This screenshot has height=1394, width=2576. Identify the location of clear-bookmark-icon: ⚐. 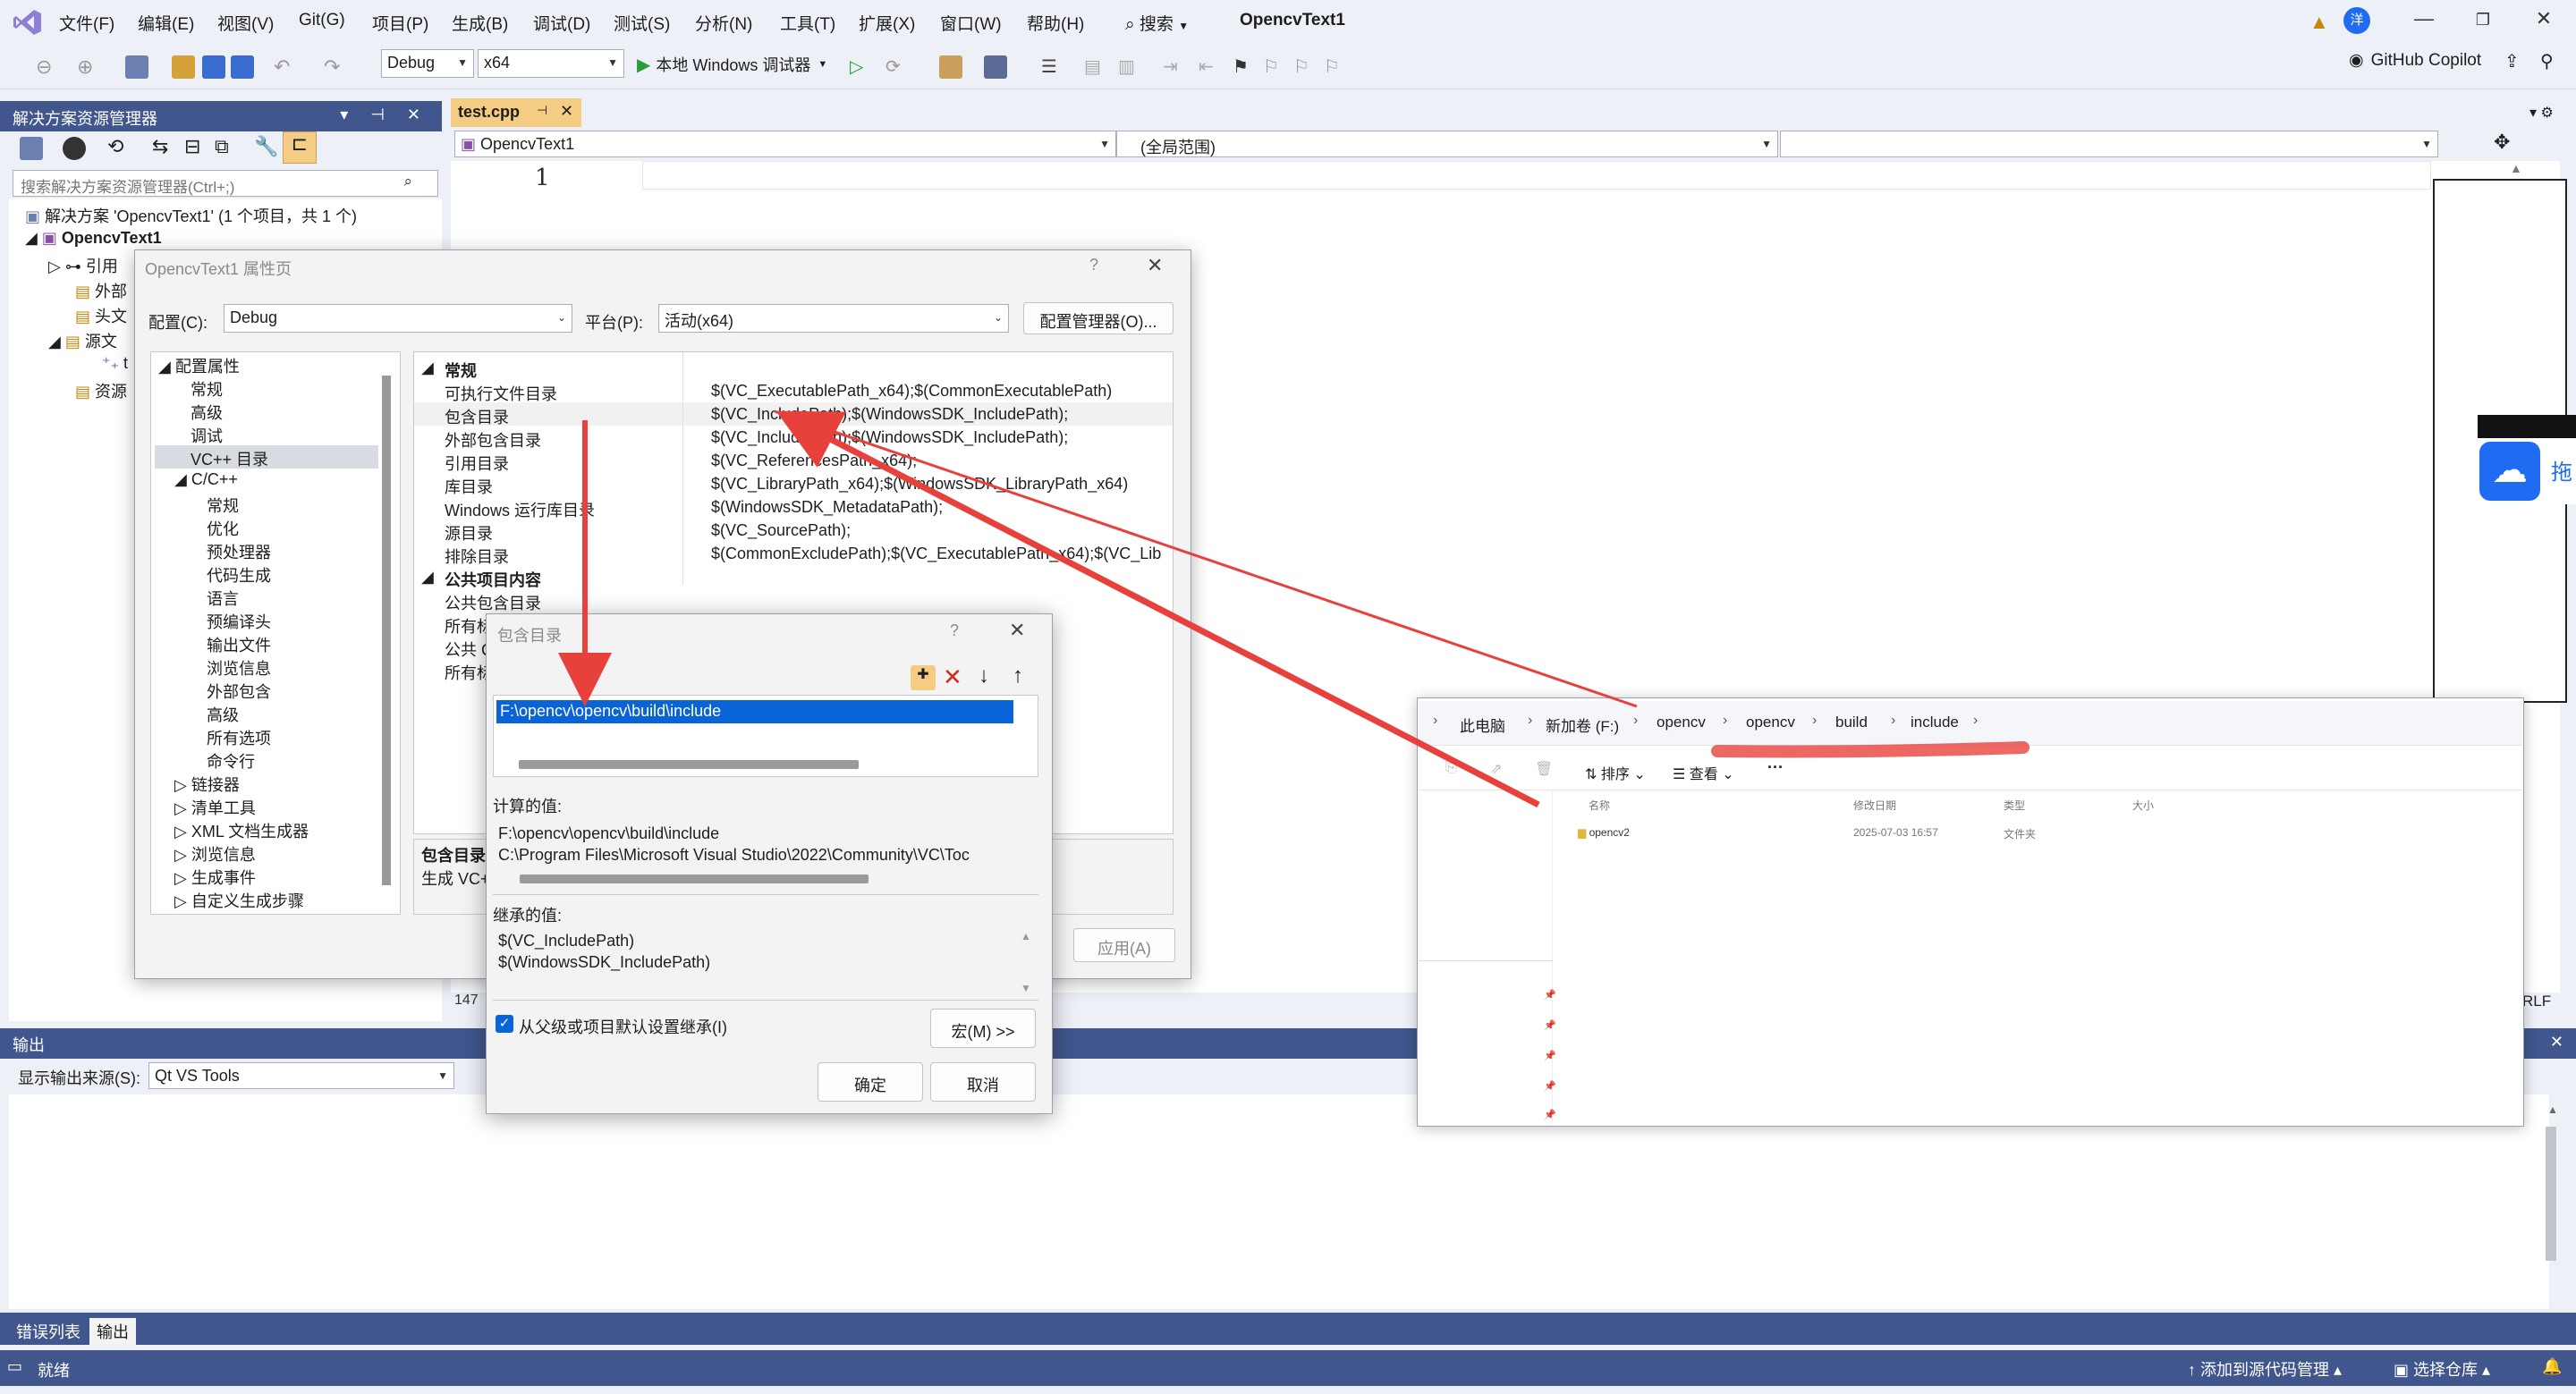
(1335, 67).